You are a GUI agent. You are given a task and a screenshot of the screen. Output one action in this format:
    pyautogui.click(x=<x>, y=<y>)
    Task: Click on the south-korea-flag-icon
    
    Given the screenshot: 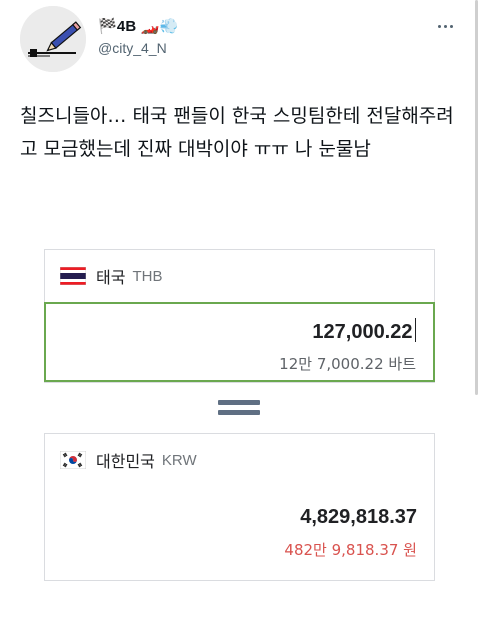 What is the action you would take?
    pyautogui.click(x=73, y=460)
    